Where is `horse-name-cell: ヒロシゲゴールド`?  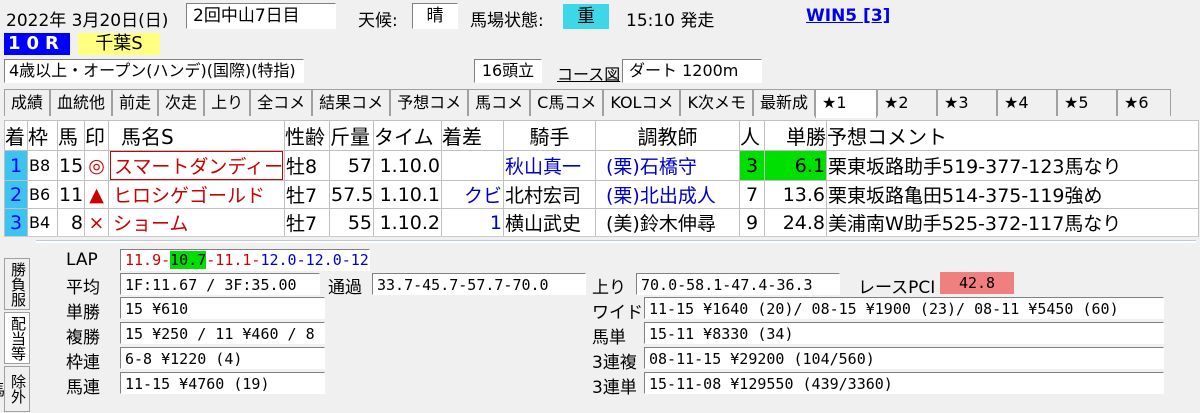
horse-name-cell: ヒロシゲゴールド is located at coordinates (196, 194).